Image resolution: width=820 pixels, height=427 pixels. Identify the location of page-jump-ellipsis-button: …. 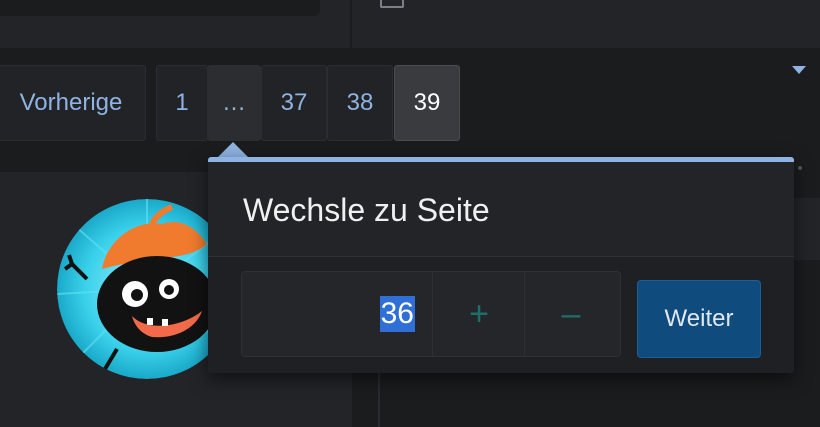
(234, 103).